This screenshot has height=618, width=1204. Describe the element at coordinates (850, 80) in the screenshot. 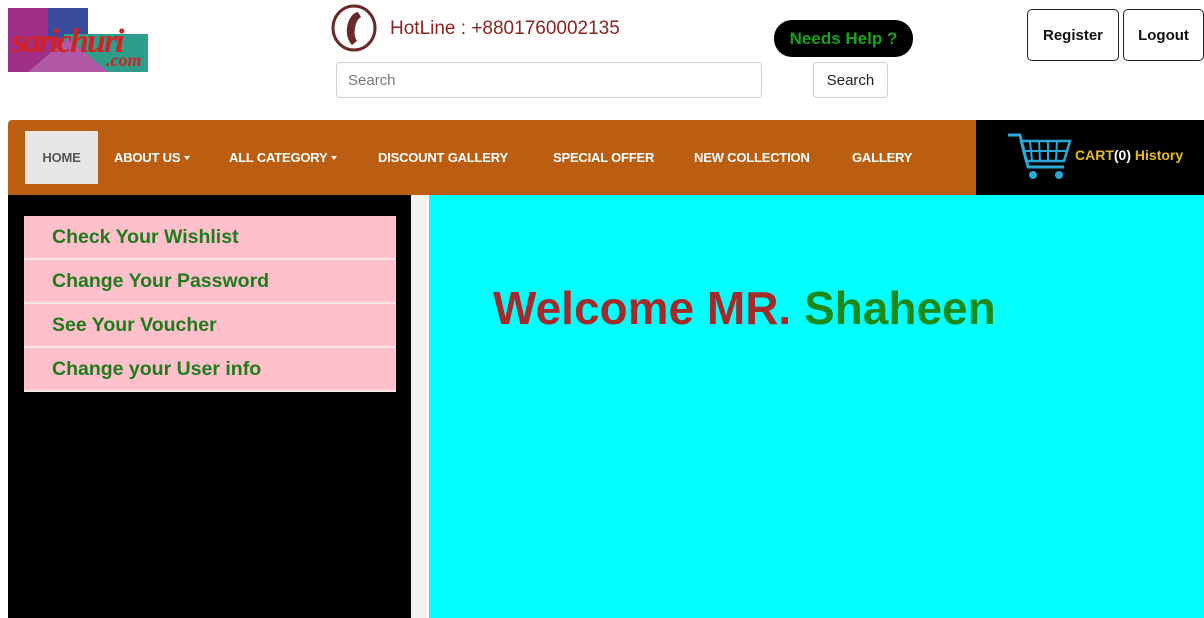

I see `search-button: Search` at that location.